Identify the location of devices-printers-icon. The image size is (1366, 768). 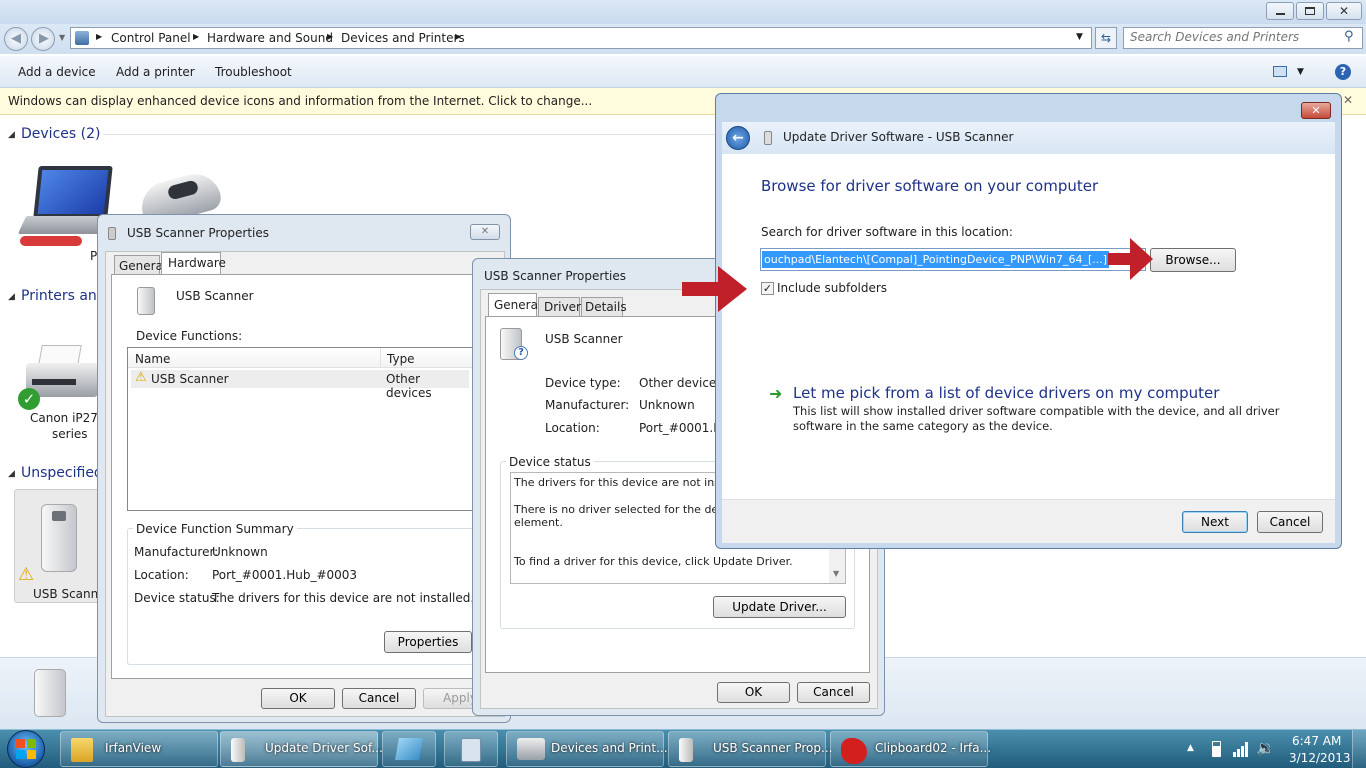
(531, 749).